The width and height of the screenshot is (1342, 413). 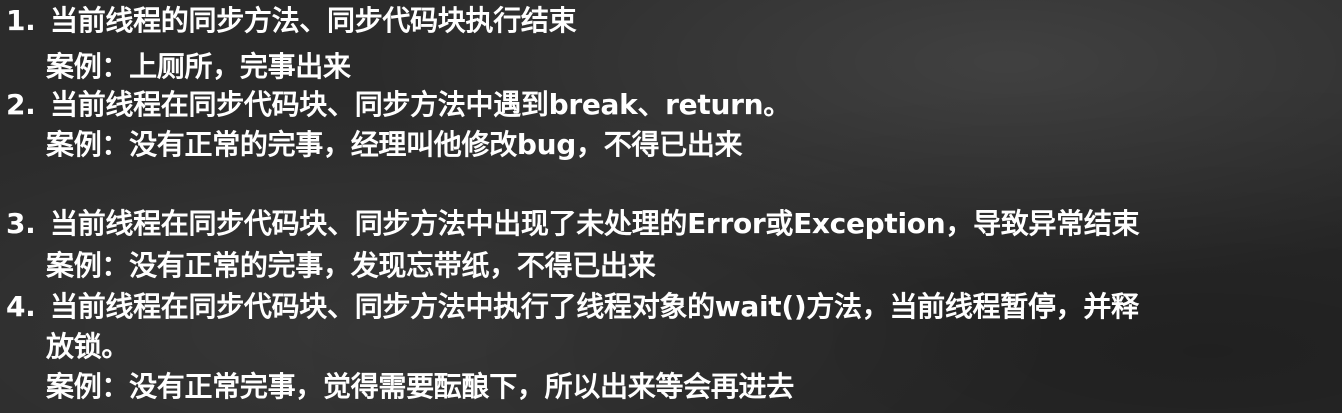 I want to click on item-example: 案例：没有正常完事，觉得需要酝酿下，所以出来等会再进去, so click(x=420, y=386).